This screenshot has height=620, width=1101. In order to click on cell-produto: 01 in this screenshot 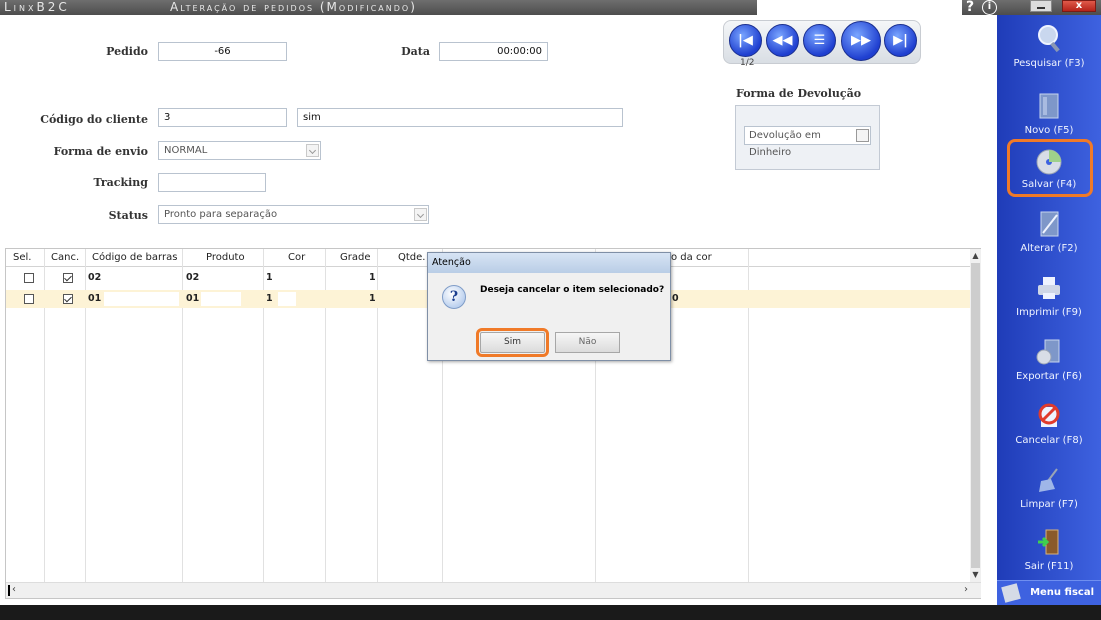, I will do `click(193, 298)`.